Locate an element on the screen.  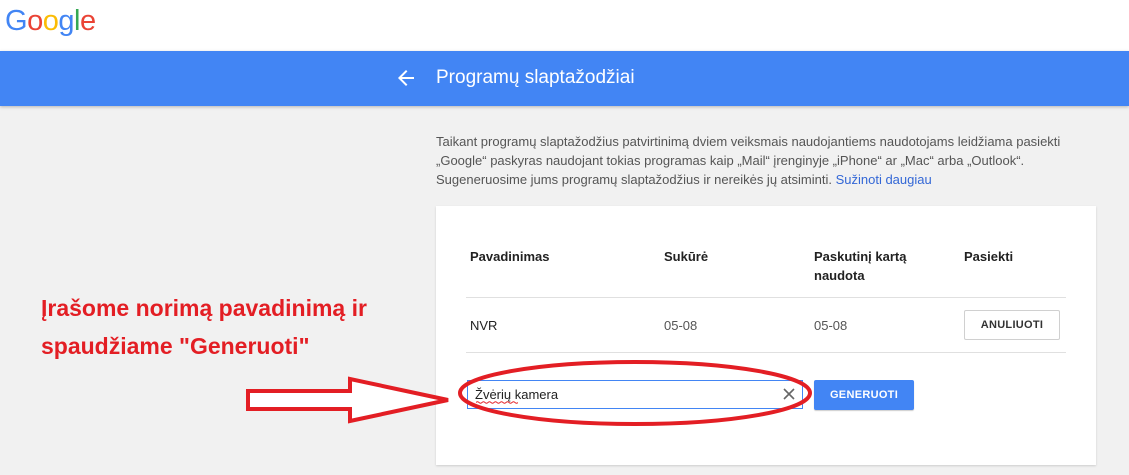
page-header: Programų slaptažodžiai is located at coordinates (564, 78).